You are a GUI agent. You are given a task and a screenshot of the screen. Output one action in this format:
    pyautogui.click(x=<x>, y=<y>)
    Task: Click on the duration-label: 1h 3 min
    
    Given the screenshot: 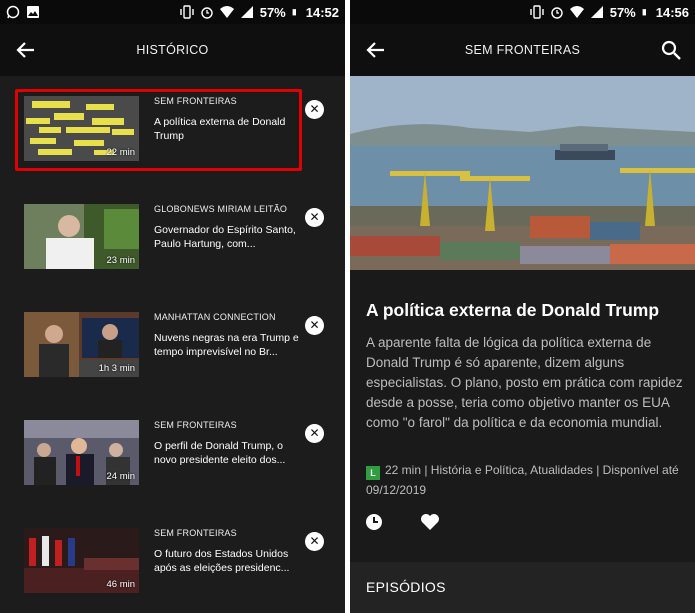 What is the action you would take?
    pyautogui.click(x=116, y=368)
    